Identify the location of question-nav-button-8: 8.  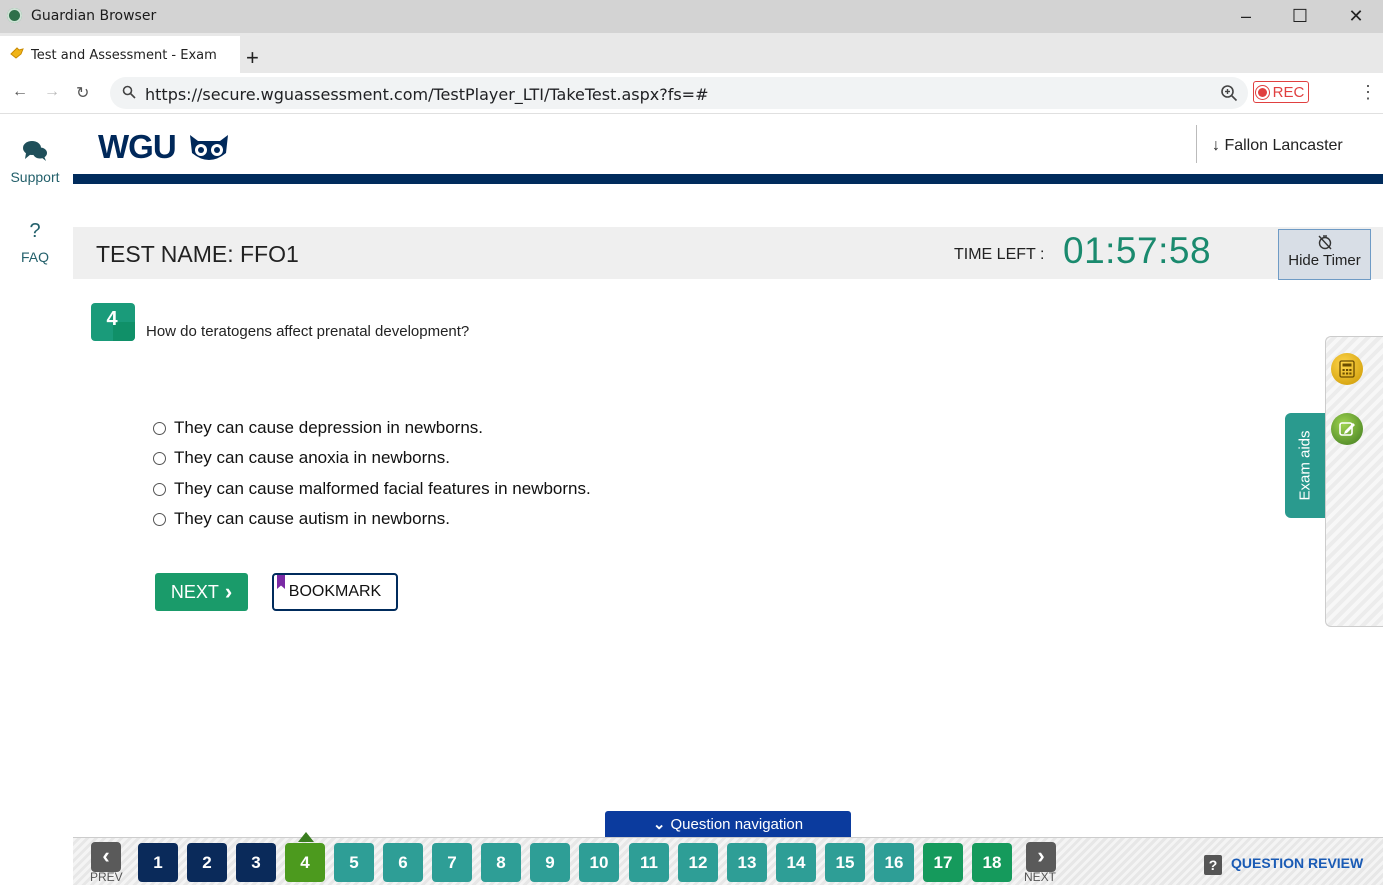
(501, 862).